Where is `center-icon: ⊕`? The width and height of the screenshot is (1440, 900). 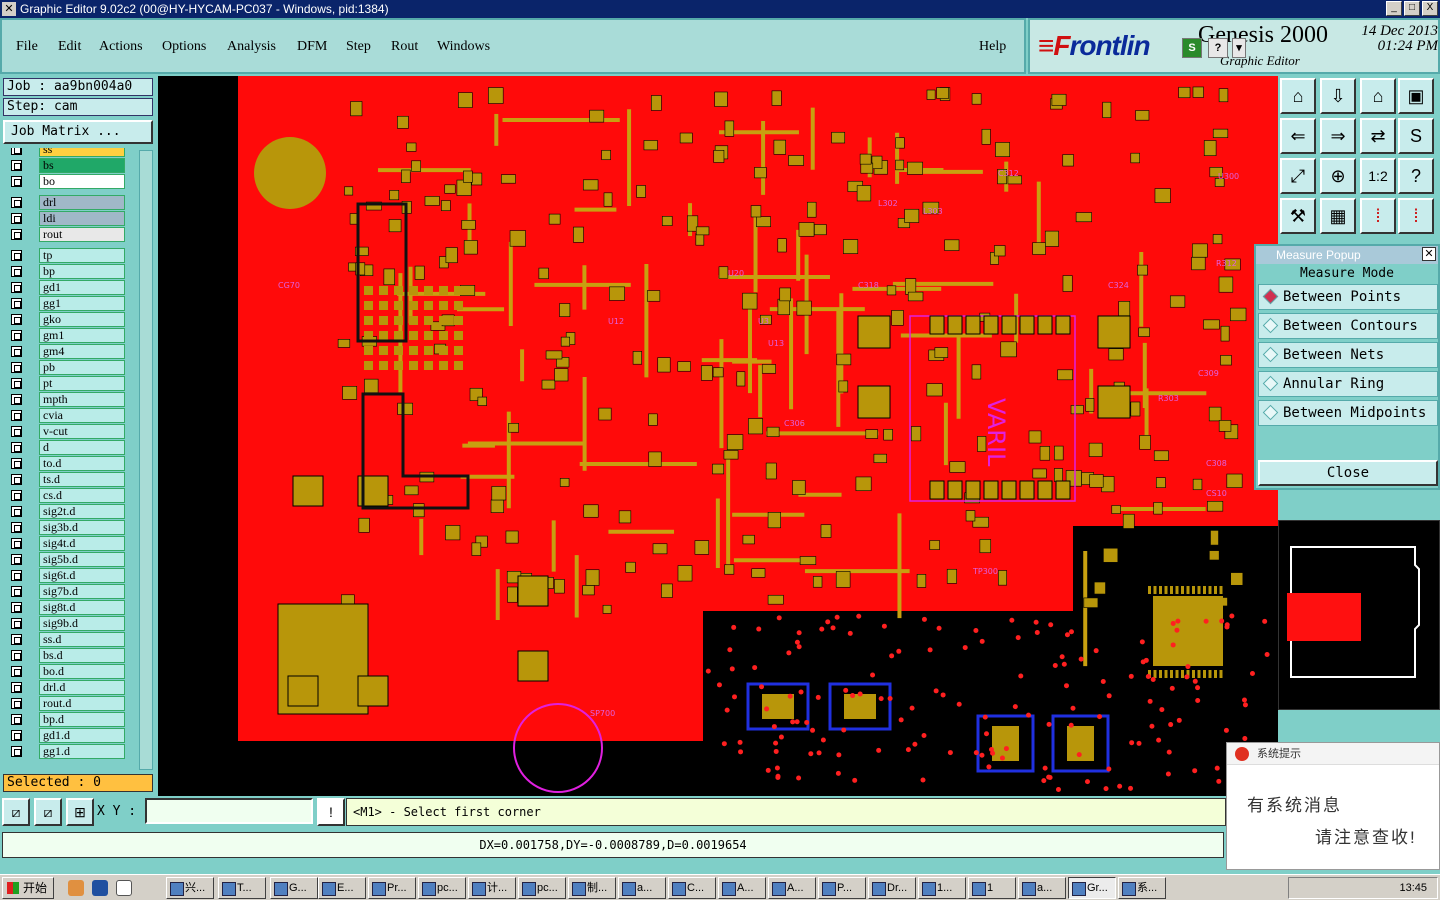
center-icon: ⊕ is located at coordinates (1338, 176).